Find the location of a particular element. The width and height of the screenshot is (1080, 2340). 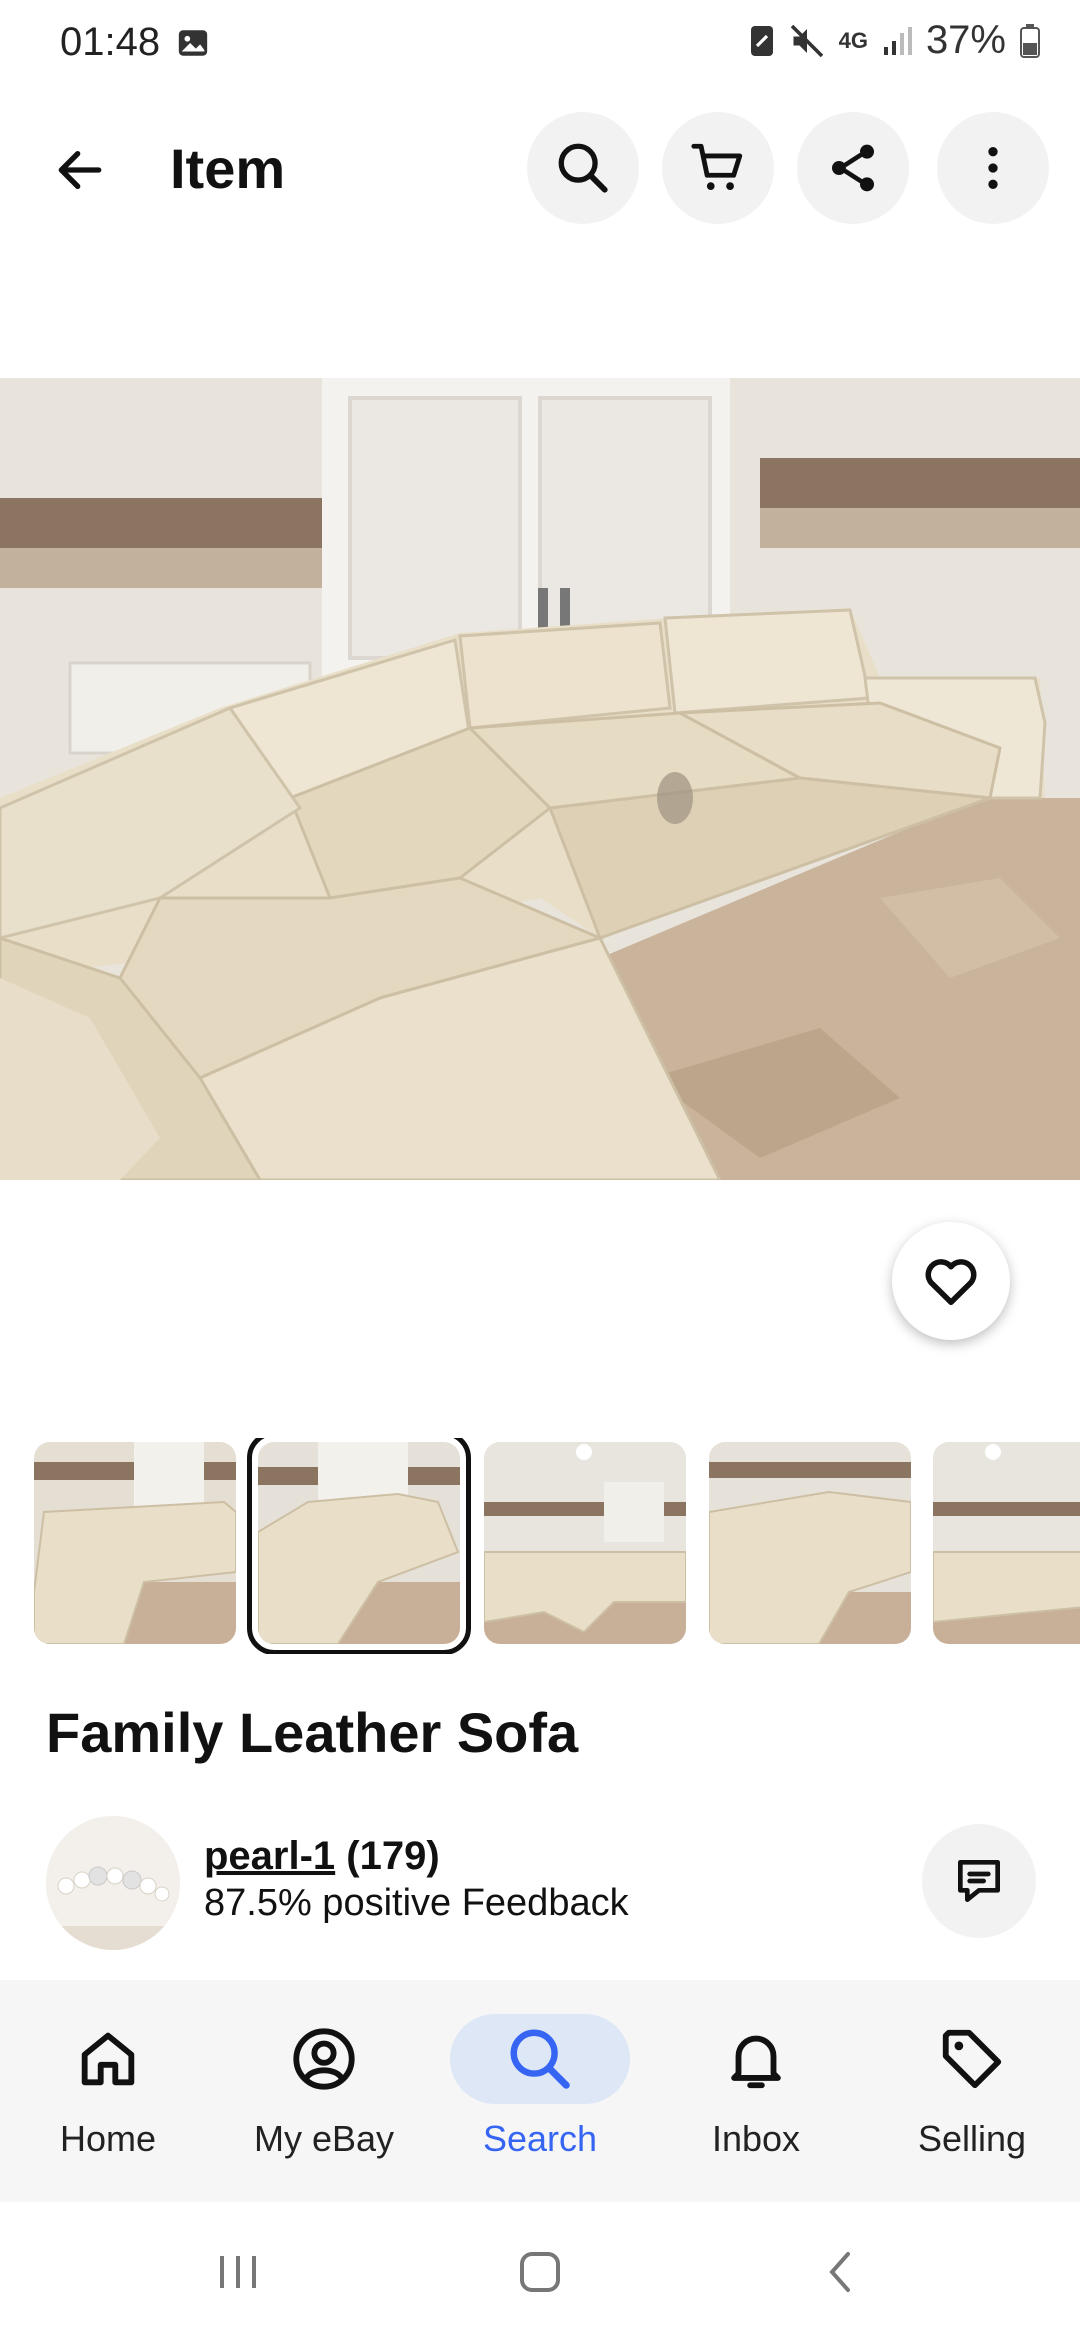

share-button is located at coordinates (853, 168).